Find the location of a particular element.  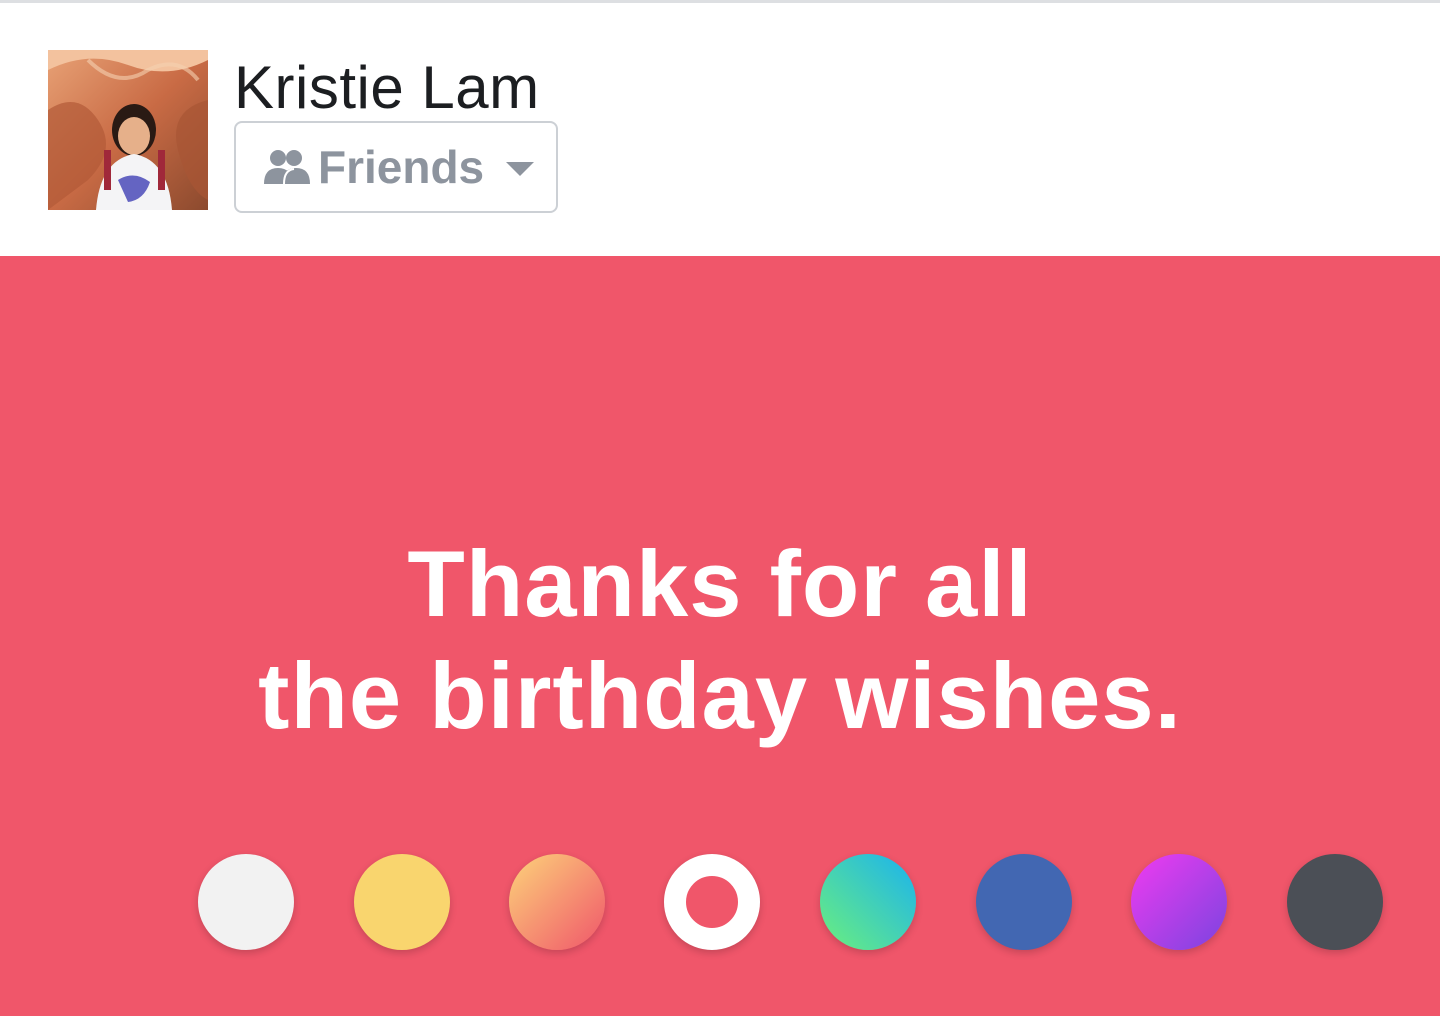

avatar-photo is located at coordinates (128, 130).